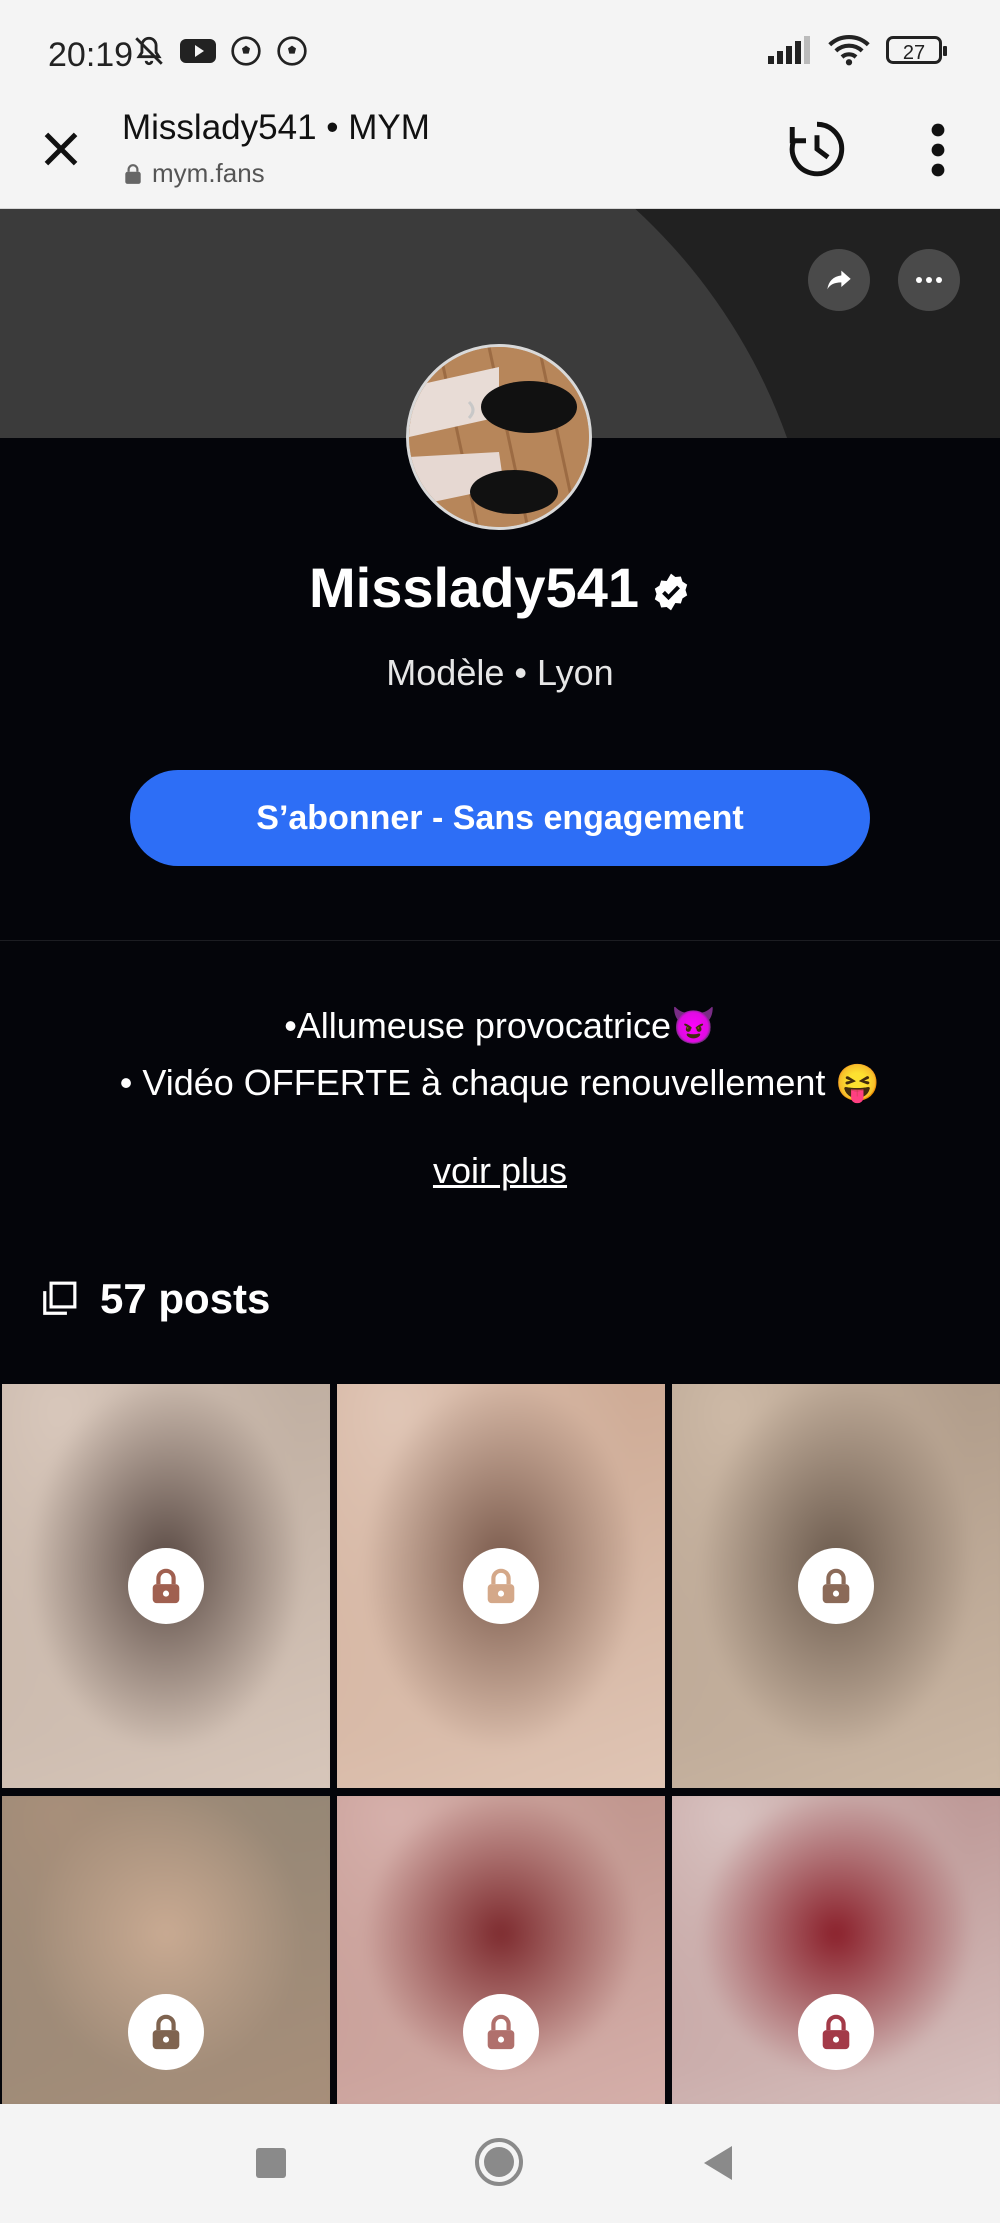 The height and width of the screenshot is (2223, 1000). What do you see at coordinates (938, 150) in the screenshot?
I see `more-options-icon` at bounding box center [938, 150].